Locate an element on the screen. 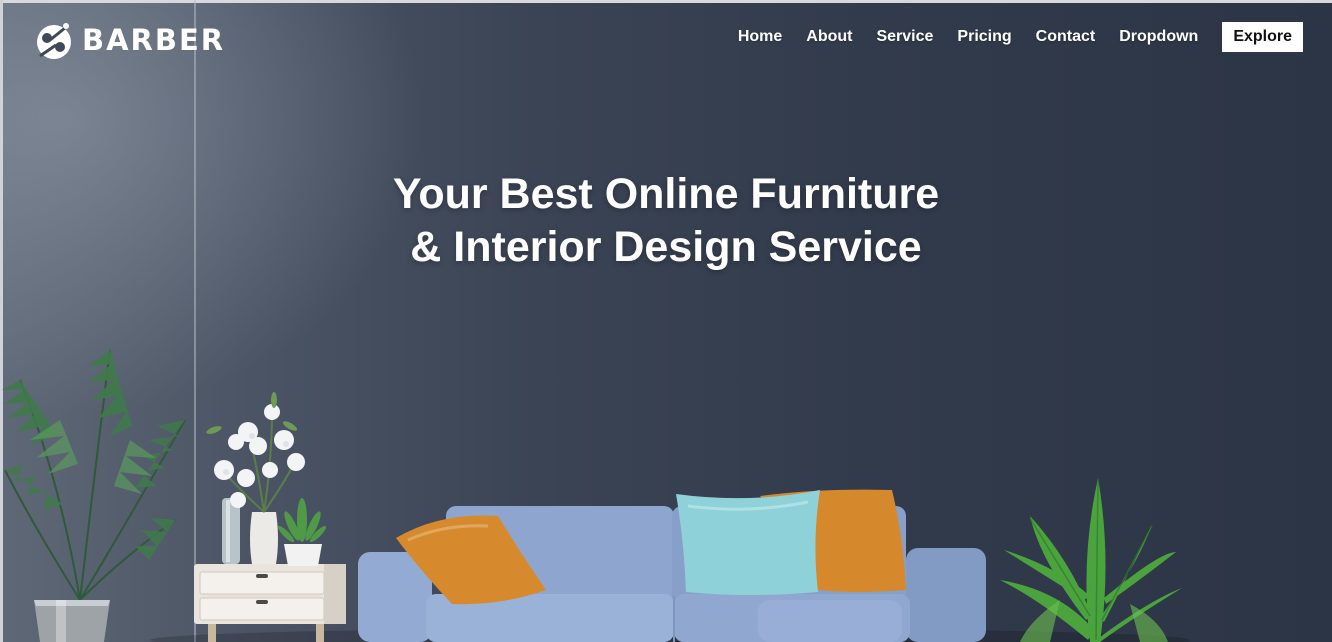 The image size is (1332, 642). hero-title-line-2: & Interior Design Service is located at coordinates (666, 247).